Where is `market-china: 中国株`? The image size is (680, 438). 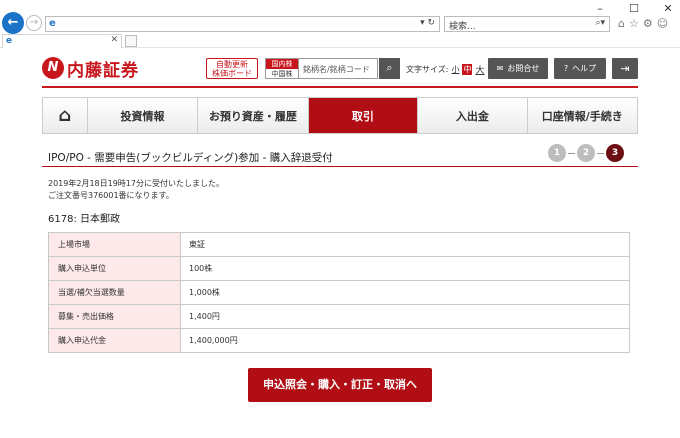 market-china: 中国株 is located at coordinates (282, 74).